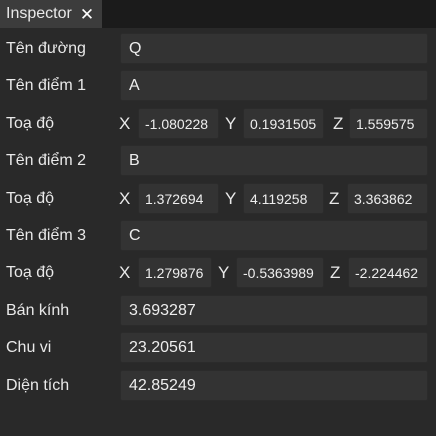 Image resolution: width=436 pixels, height=436 pixels. I want to click on point-2-z-label: Z, so click(334, 198).